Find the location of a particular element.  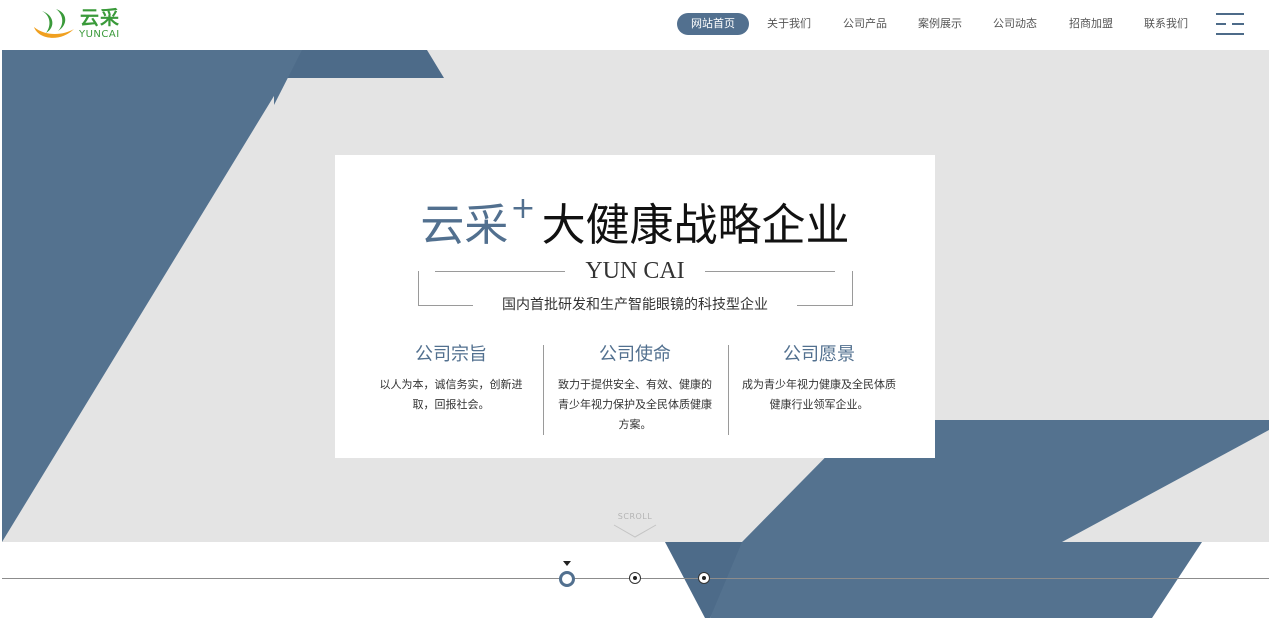

hero-title-brand: 云采 is located at coordinates (464, 225).